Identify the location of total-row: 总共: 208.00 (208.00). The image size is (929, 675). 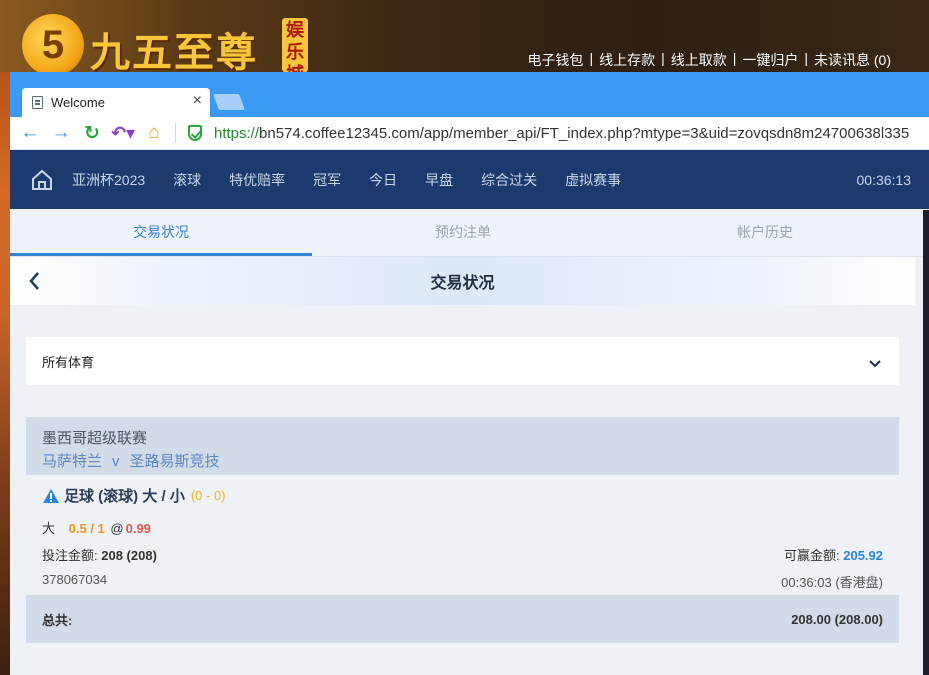
(462, 619).